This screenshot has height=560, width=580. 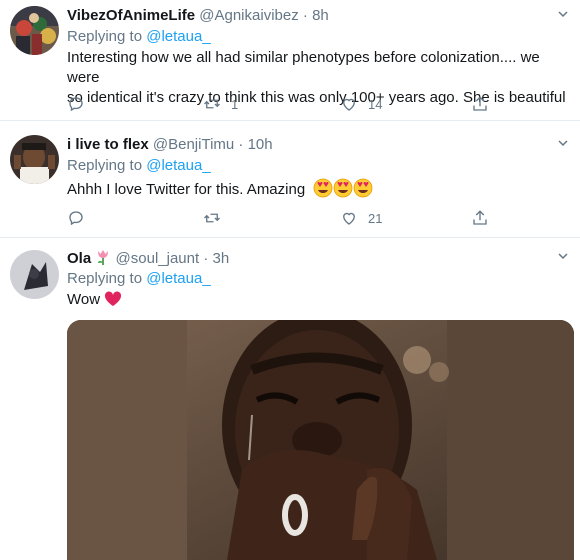 I want to click on heart-eyes-emoji-icon, so click(x=343, y=191).